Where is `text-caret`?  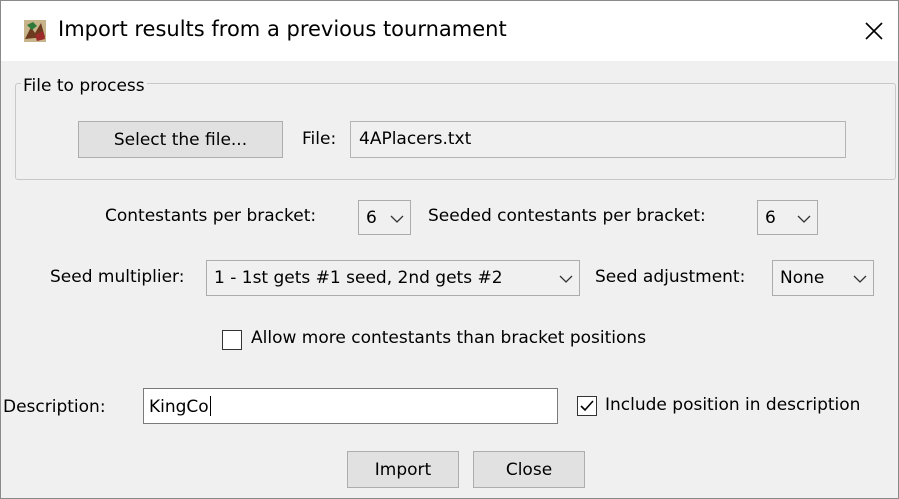
text-caret is located at coordinates (210, 406).